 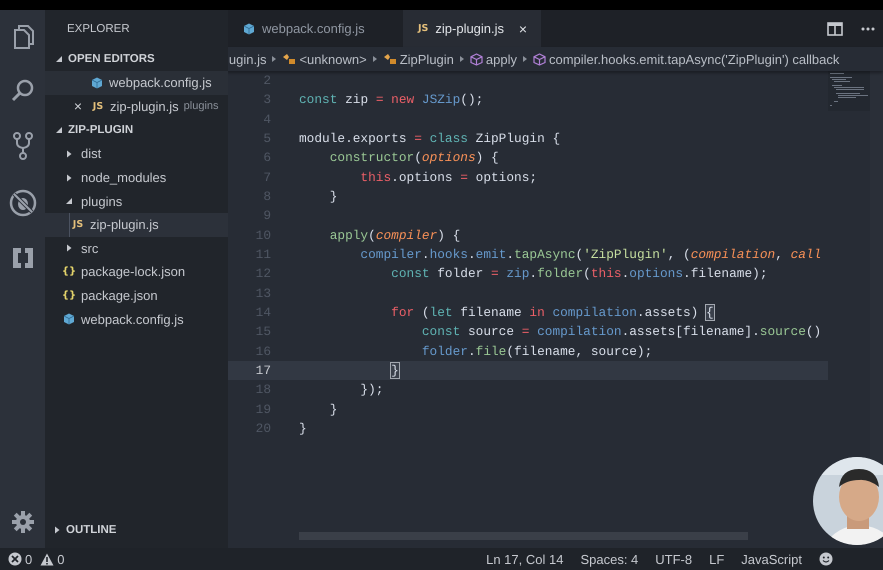 I want to click on breadcrumb: compiler.hooks.emit.tapAsync('ZipPlugin') callback, so click(x=686, y=59).